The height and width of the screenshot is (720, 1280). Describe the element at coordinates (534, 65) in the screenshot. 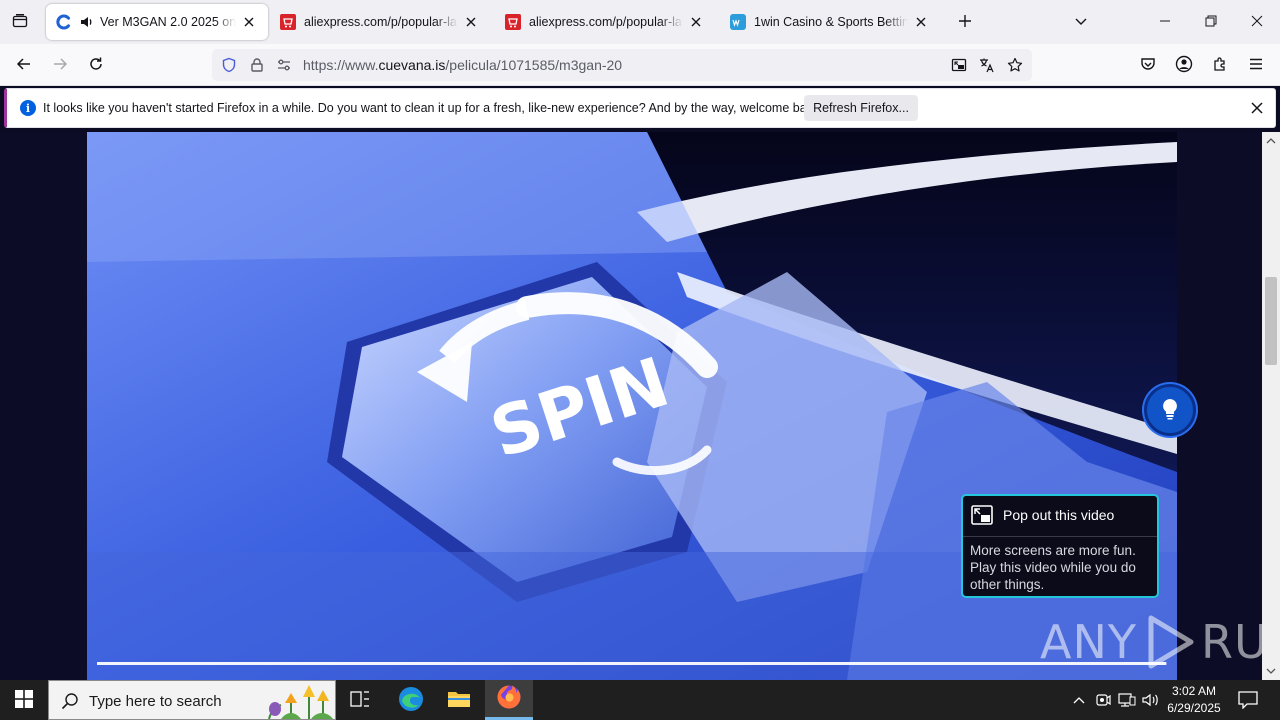

I see `url-path: /pelicula/1071585/m3gan-20` at that location.